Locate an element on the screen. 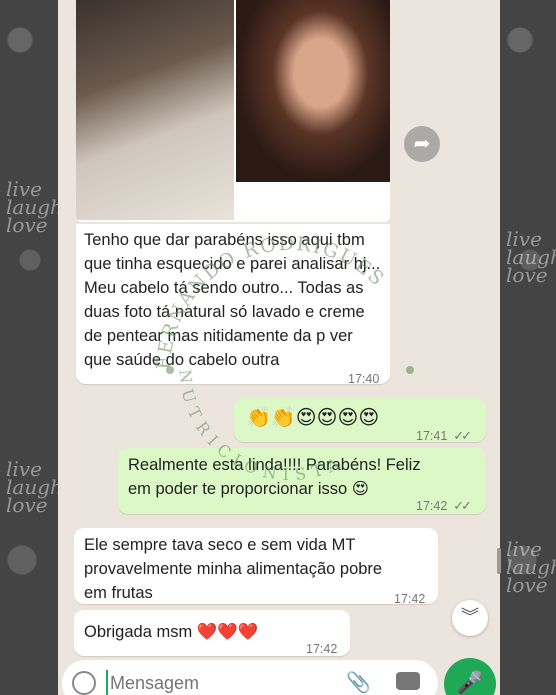  message-bubble-outgoing: 👏👏😍😍😍😍 17:41 ✓✓ is located at coordinates (360, 420).